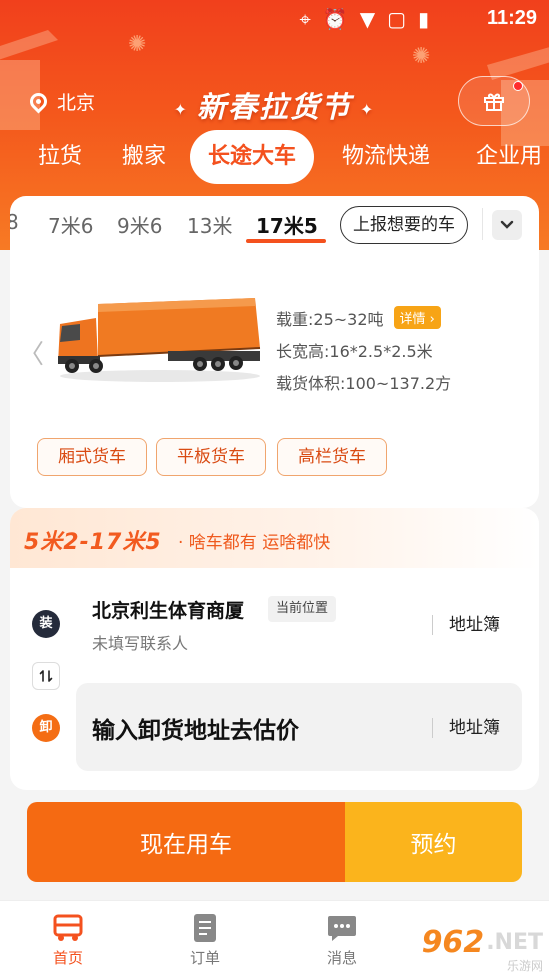 Image resolution: width=549 pixels, height=976 pixels. I want to click on load-contact: 未填写联系人, so click(140, 642).